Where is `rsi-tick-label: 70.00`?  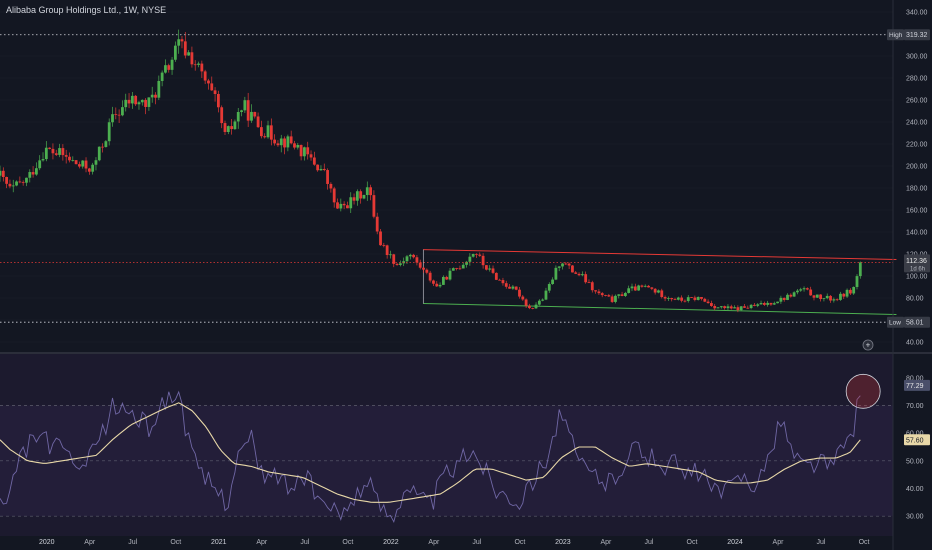 rsi-tick-label: 70.00 is located at coordinates (915, 406).